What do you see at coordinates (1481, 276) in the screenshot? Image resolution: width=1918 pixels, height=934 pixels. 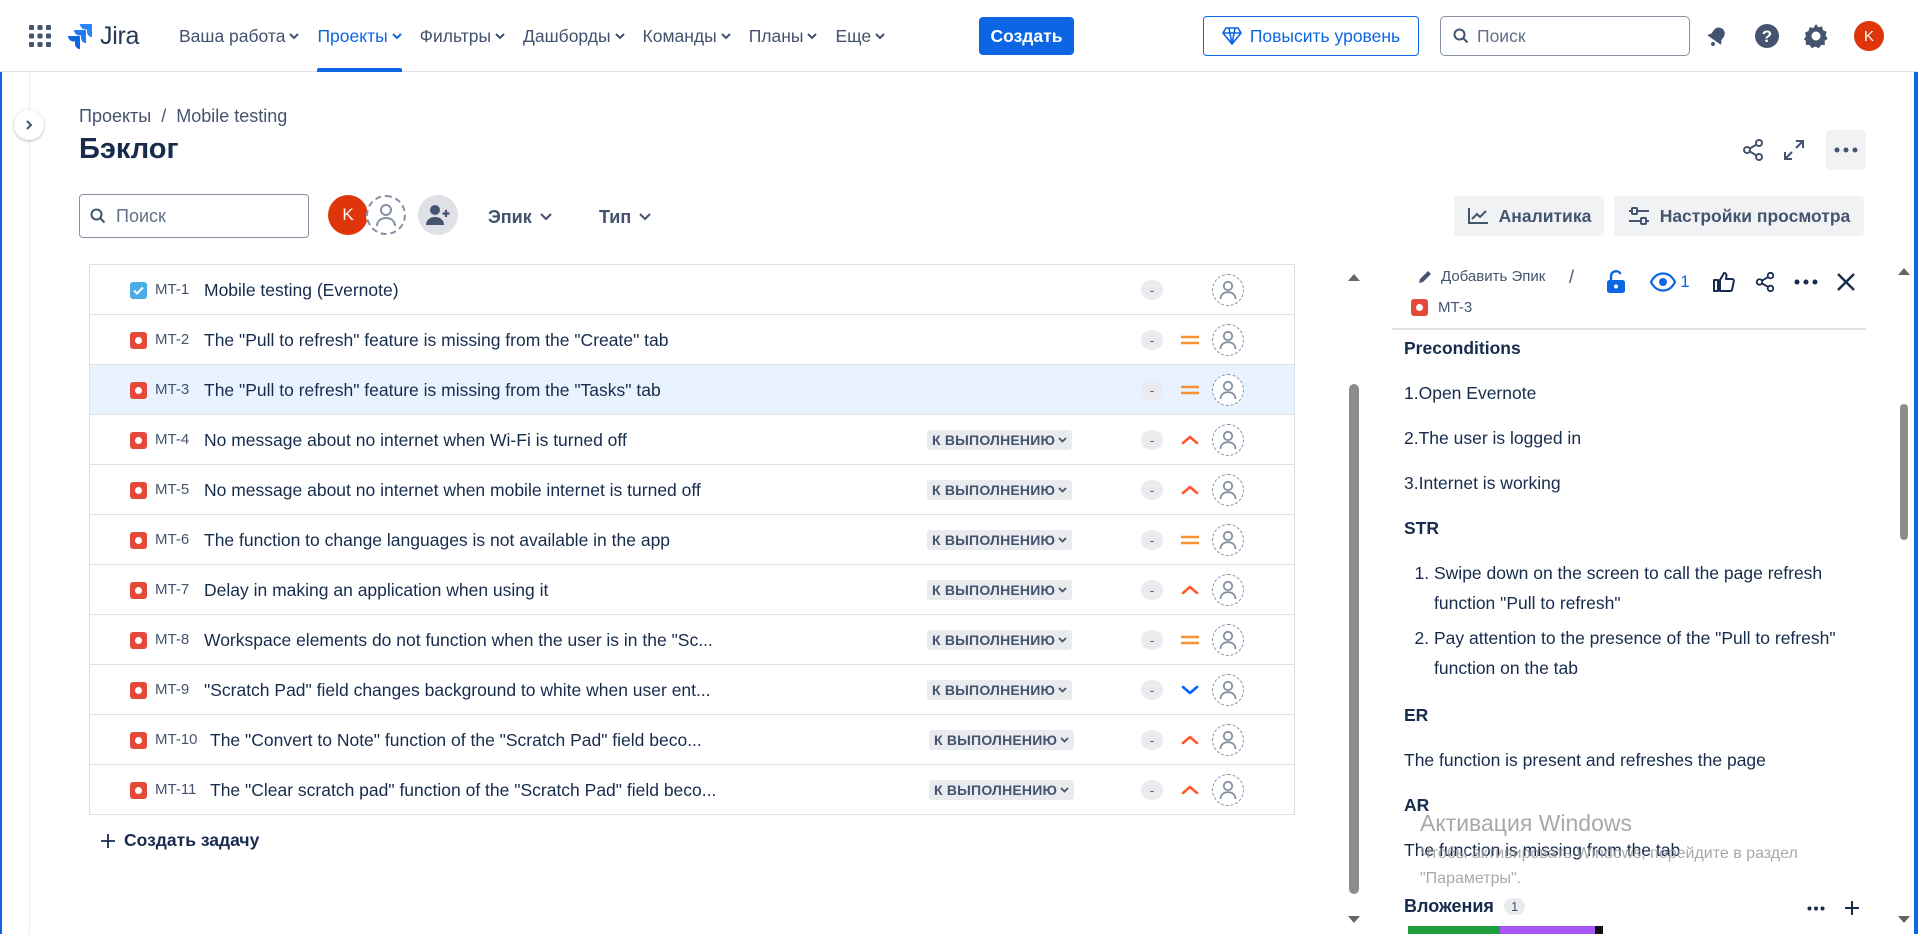 I see `add-epic-button: Добавить Эпик` at bounding box center [1481, 276].